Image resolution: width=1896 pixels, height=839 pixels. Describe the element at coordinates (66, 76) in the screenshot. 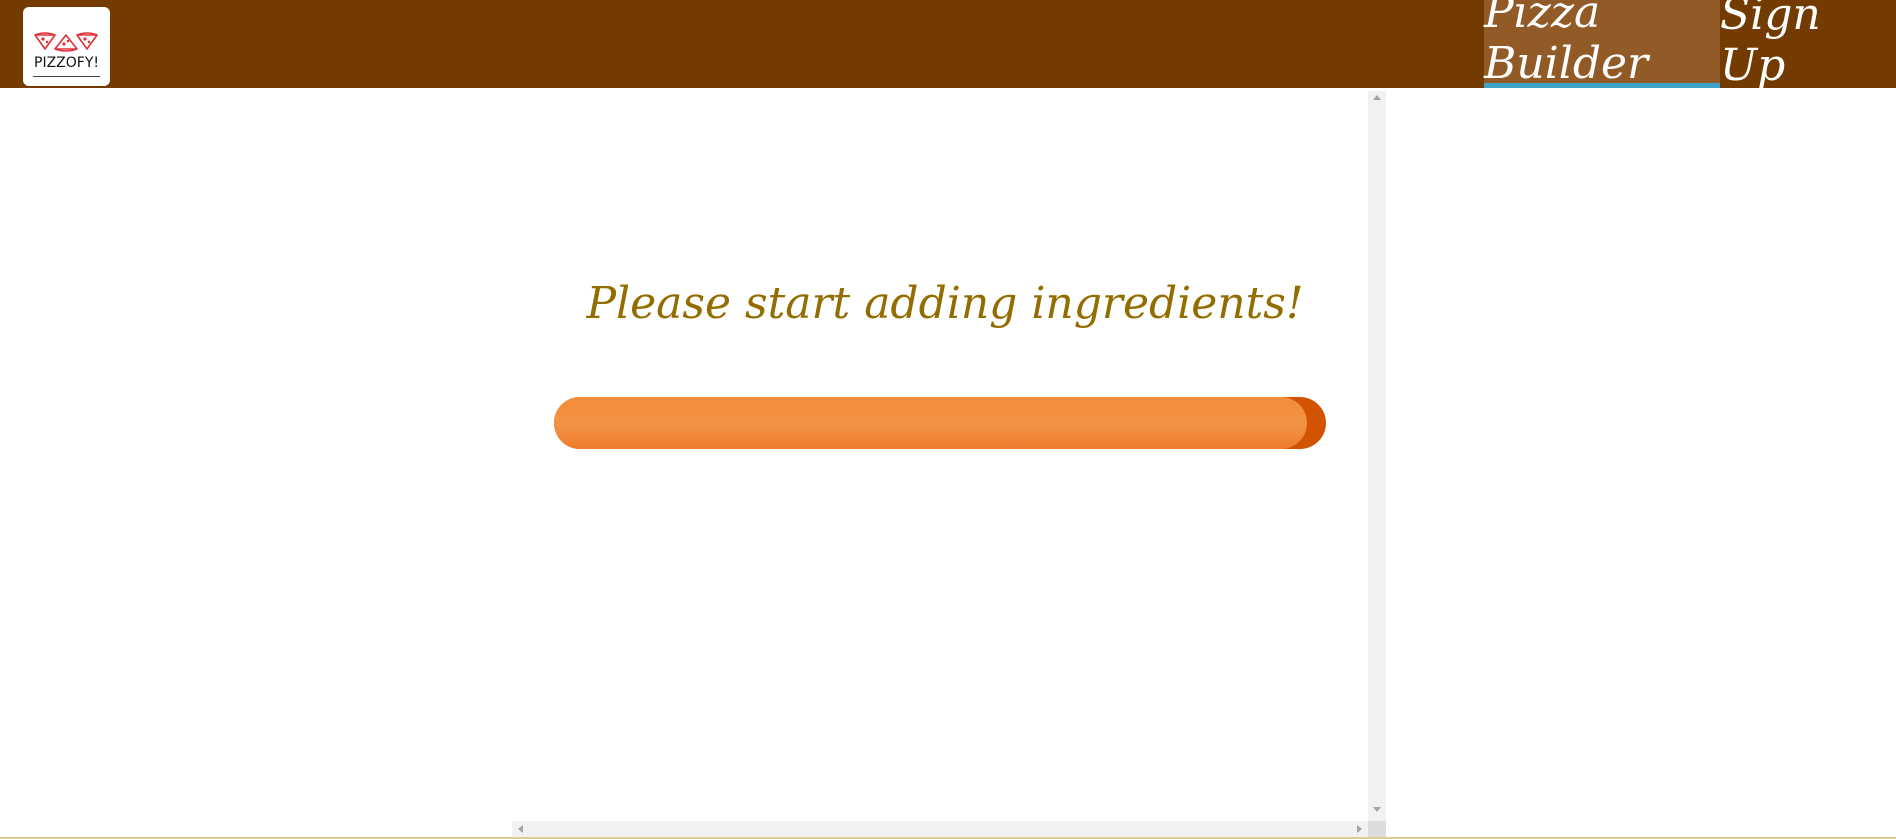

I see `logo-underline` at that location.